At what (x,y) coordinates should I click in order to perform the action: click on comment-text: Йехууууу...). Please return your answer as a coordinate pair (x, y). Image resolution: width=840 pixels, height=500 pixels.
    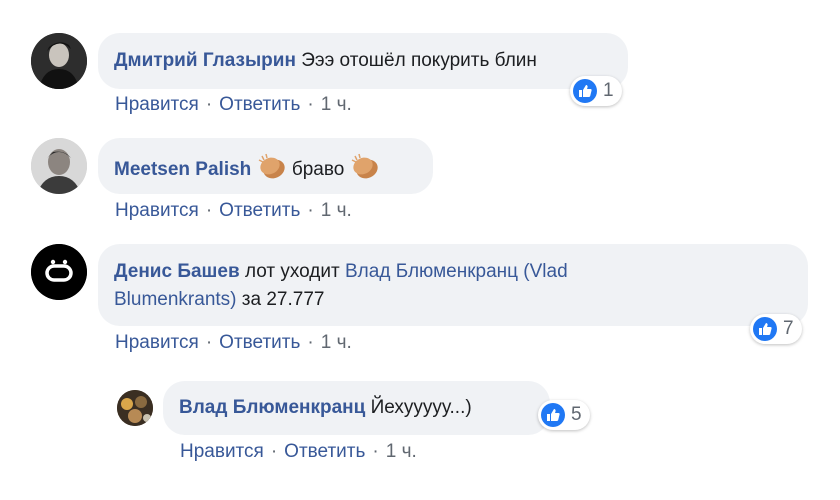
    Looking at the image, I should click on (421, 407).